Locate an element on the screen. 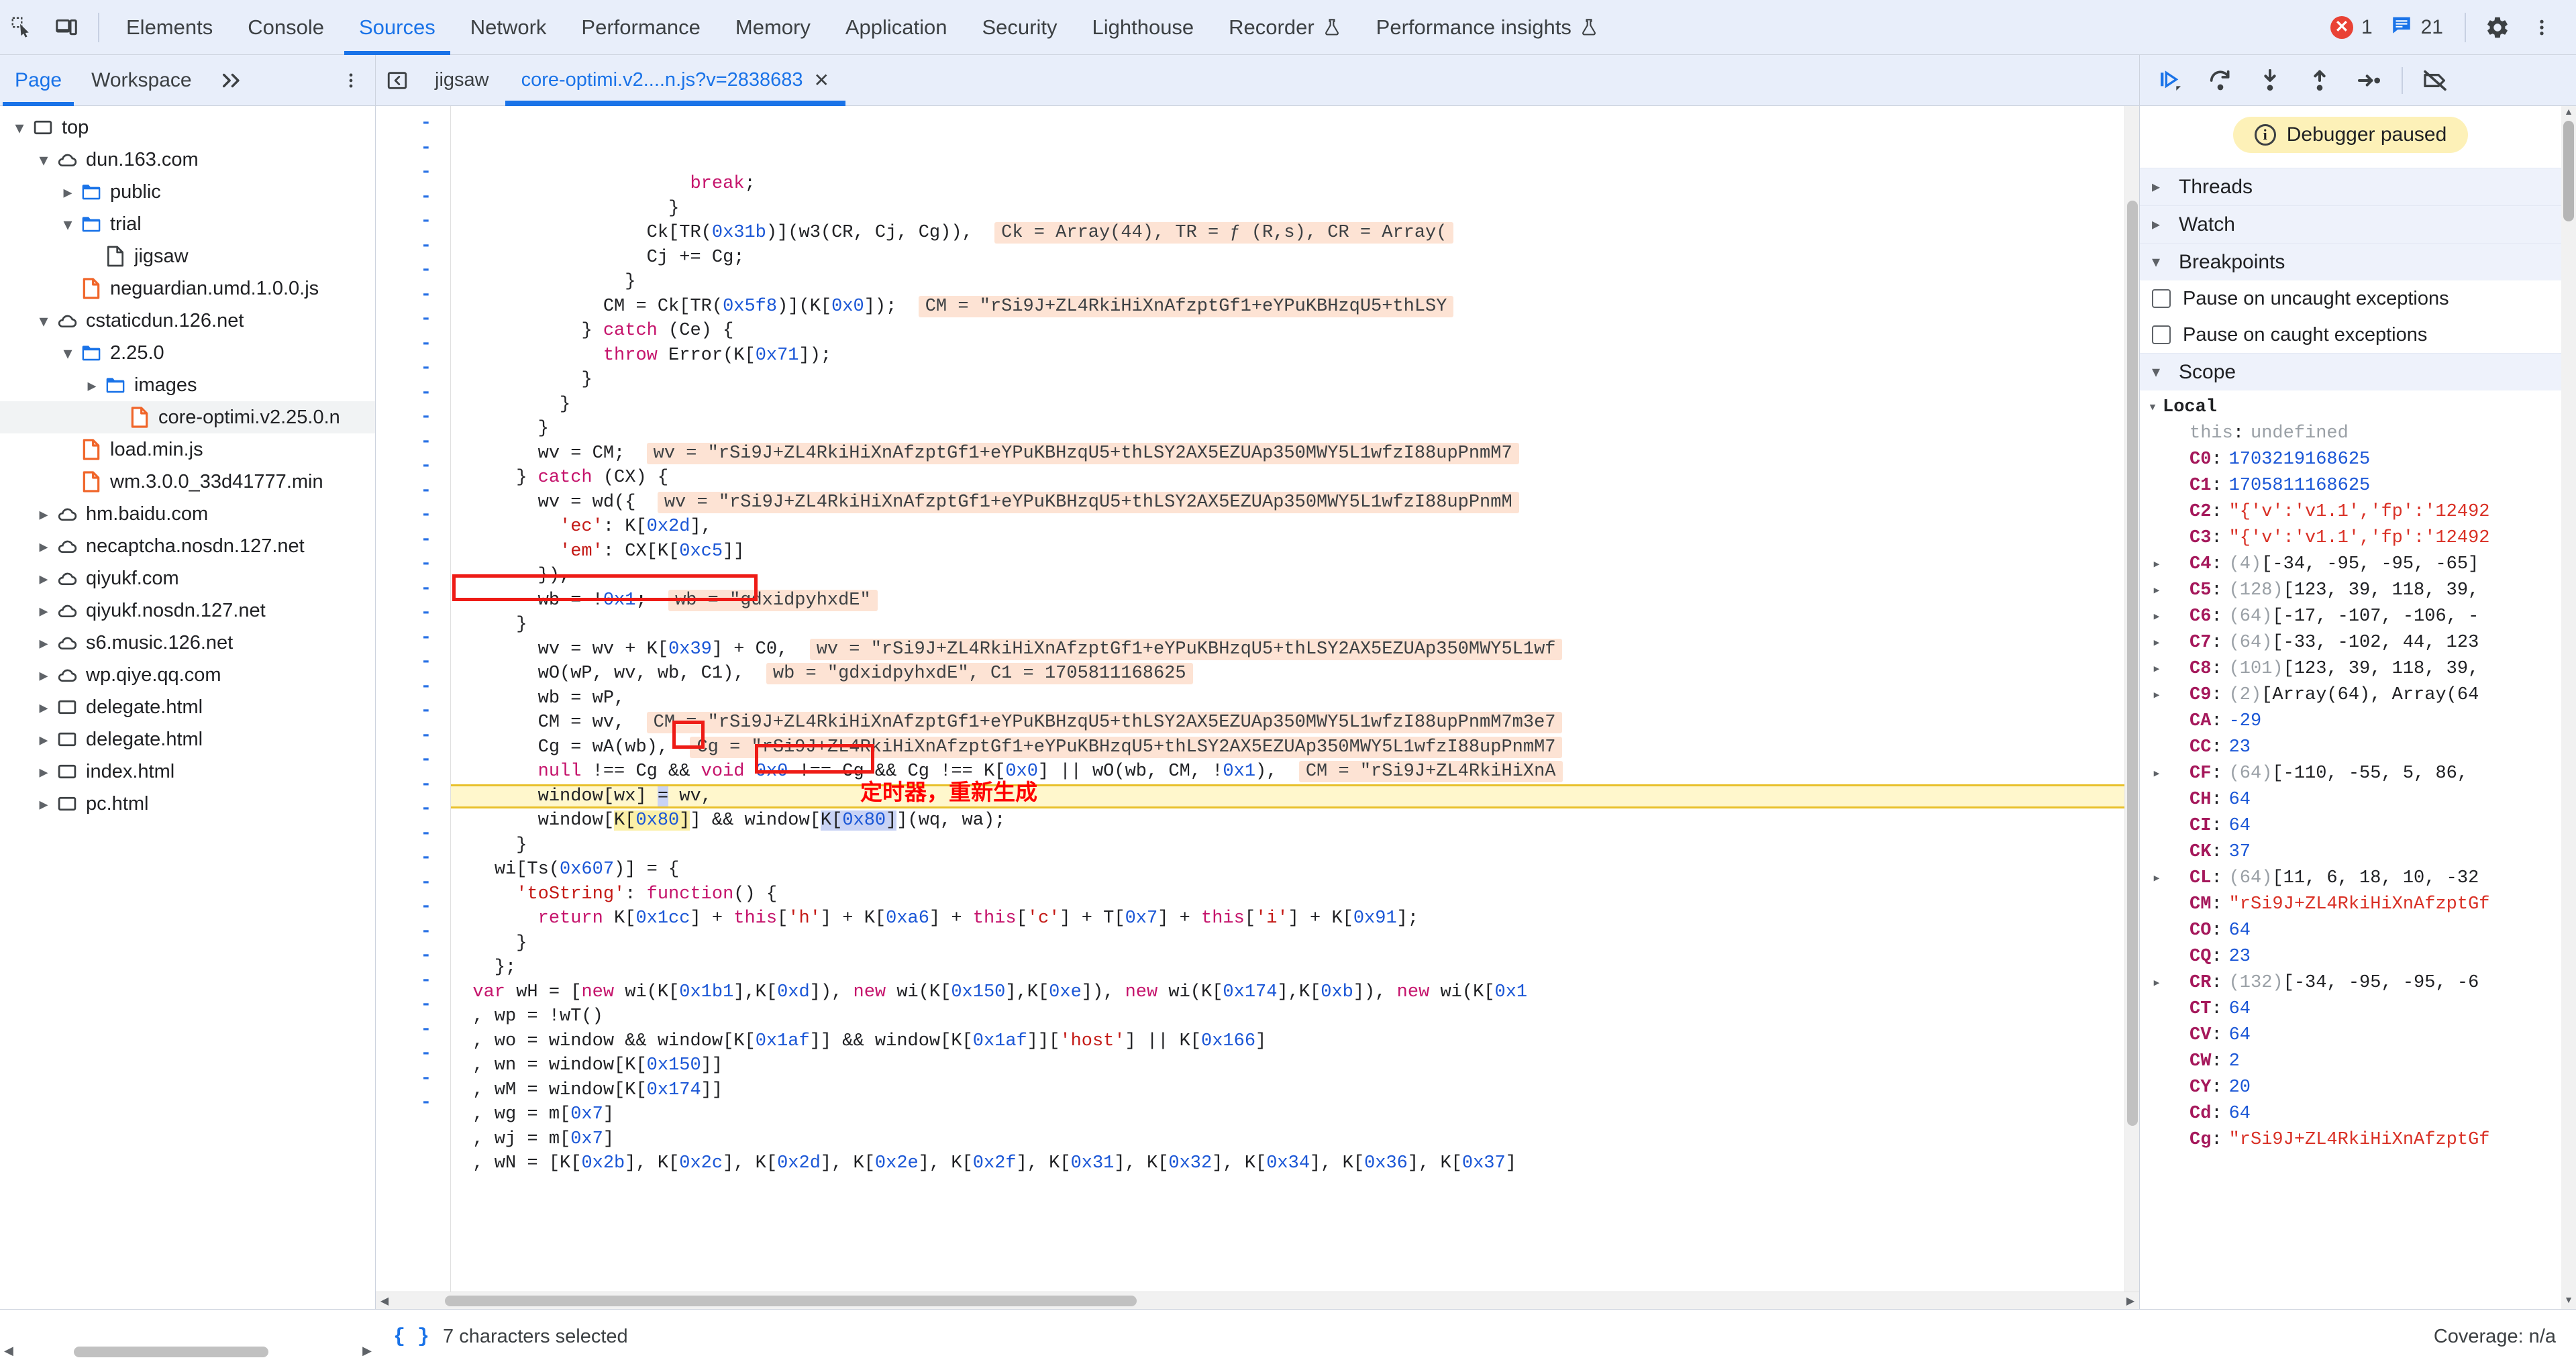 The height and width of the screenshot is (1364, 2576). scope-variable-CK: CK:37 is located at coordinates (2350, 852).